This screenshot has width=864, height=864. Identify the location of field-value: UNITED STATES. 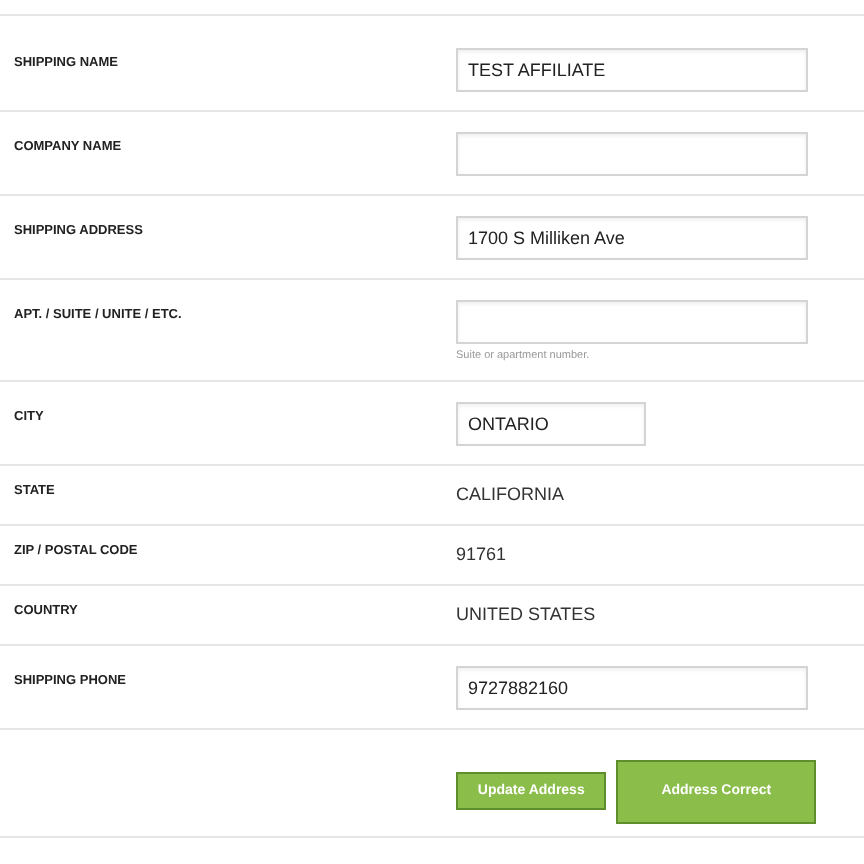
(527, 614).